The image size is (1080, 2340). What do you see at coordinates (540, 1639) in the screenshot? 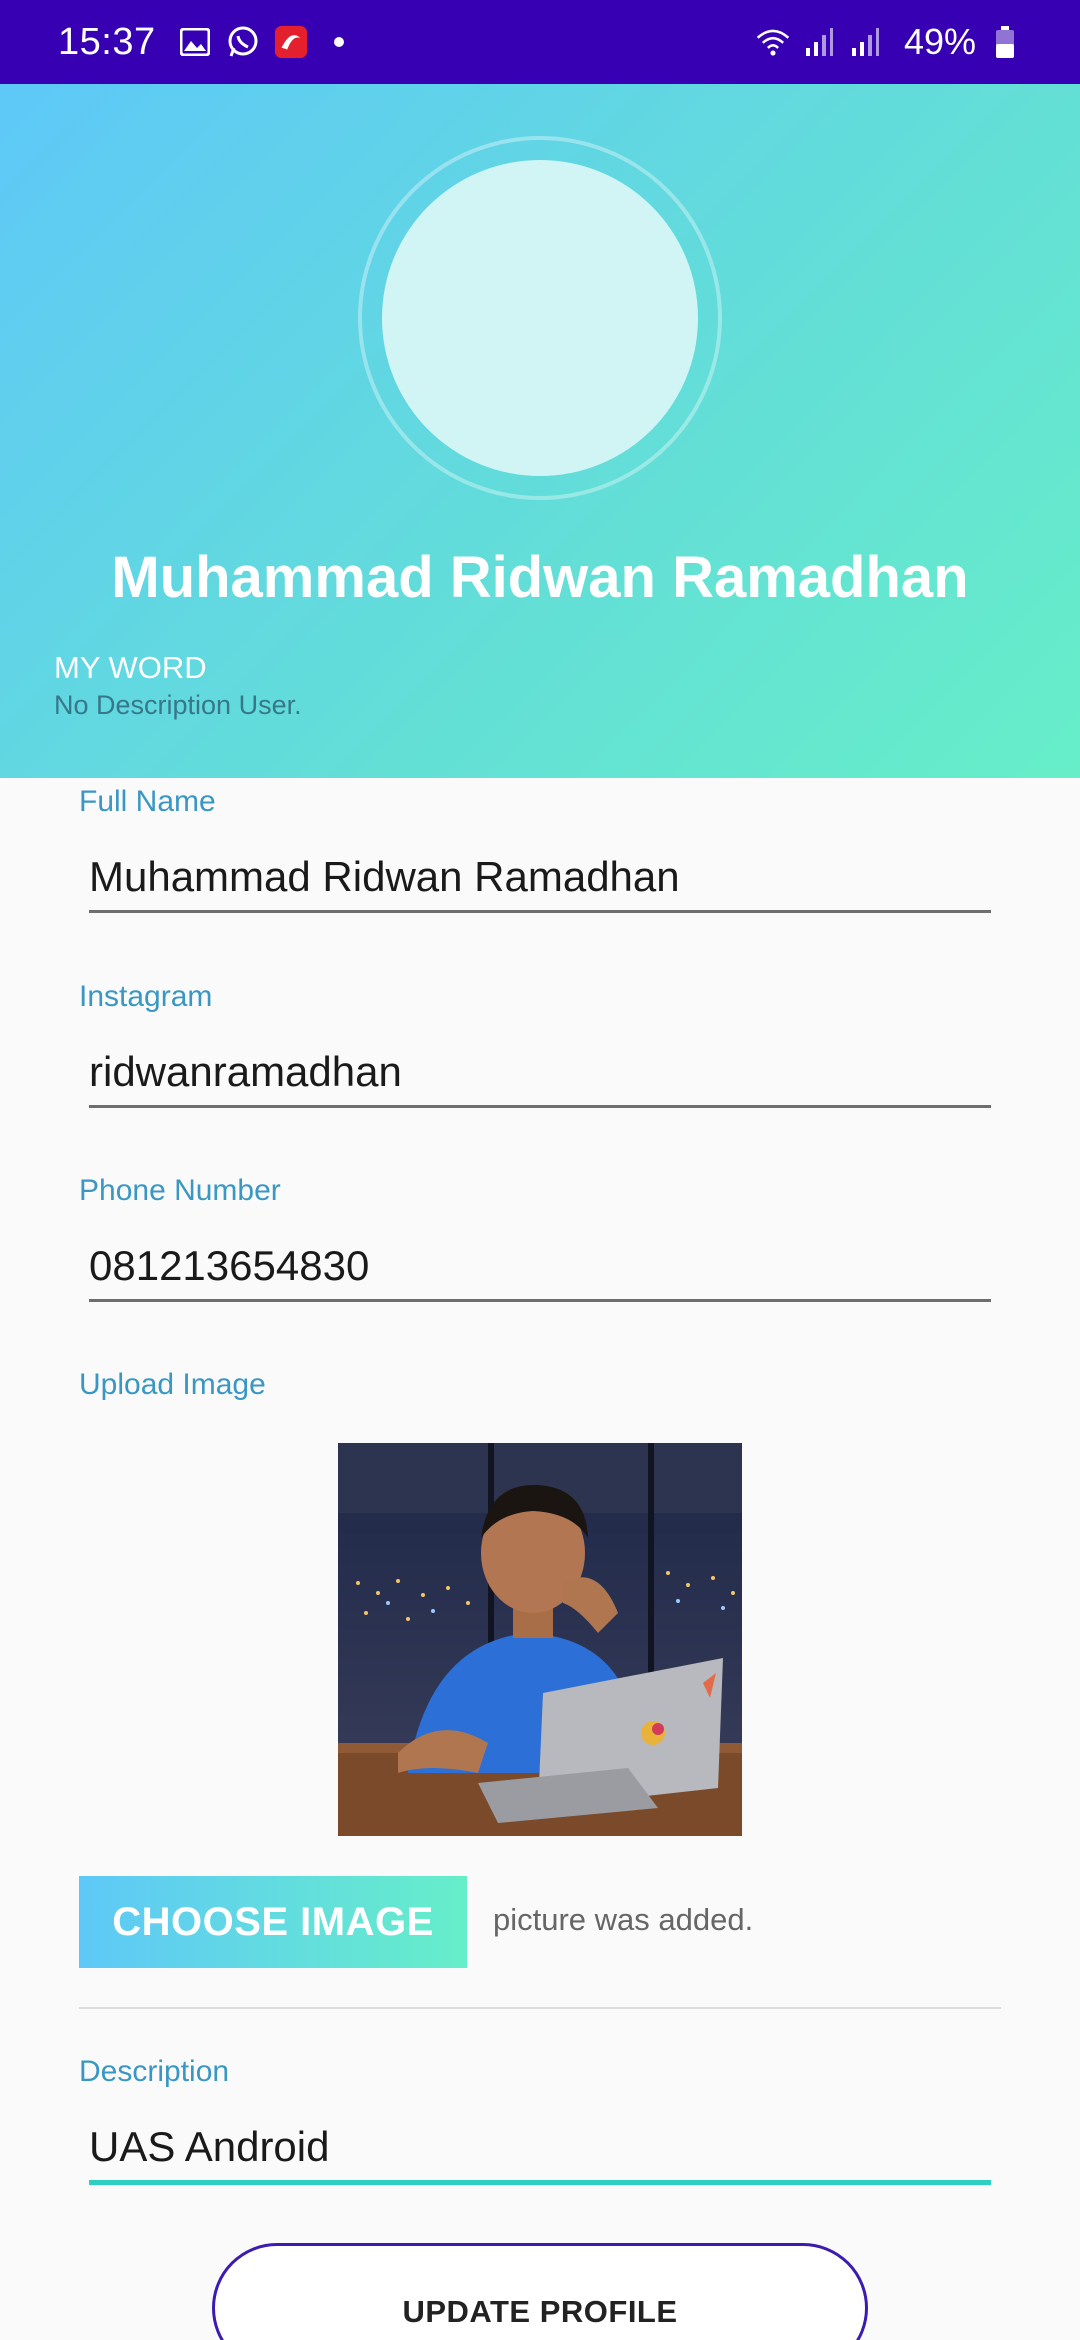
I see `profile-photo` at bounding box center [540, 1639].